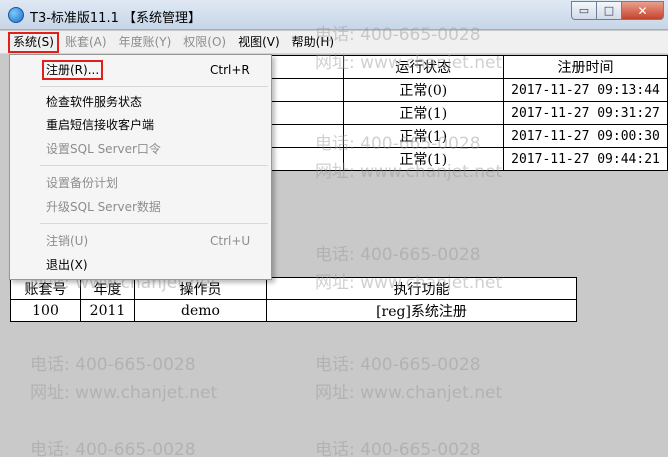 The height and width of the screenshot is (457, 668). What do you see at coordinates (16, 15) in the screenshot?
I see `app-logo-icon` at bounding box center [16, 15].